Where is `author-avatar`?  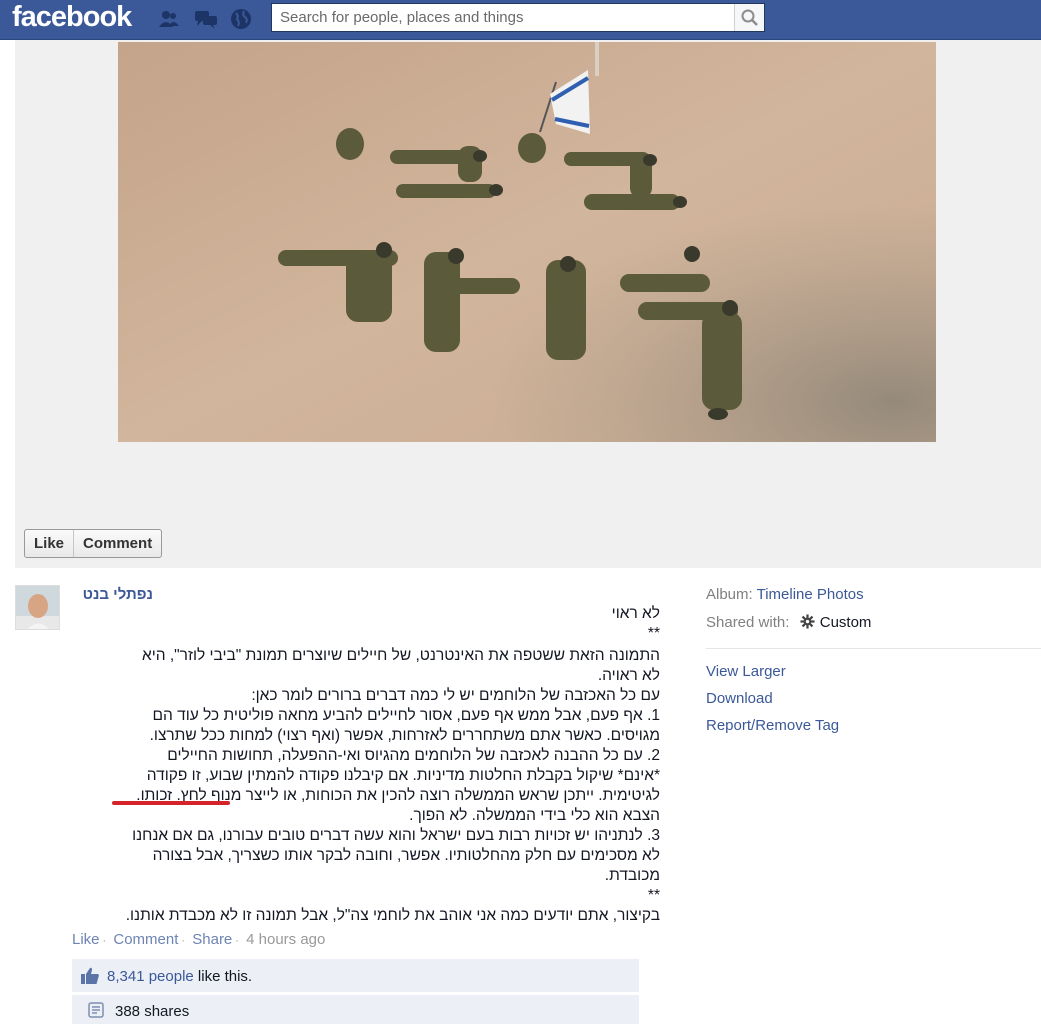
author-avatar is located at coordinates (37, 607).